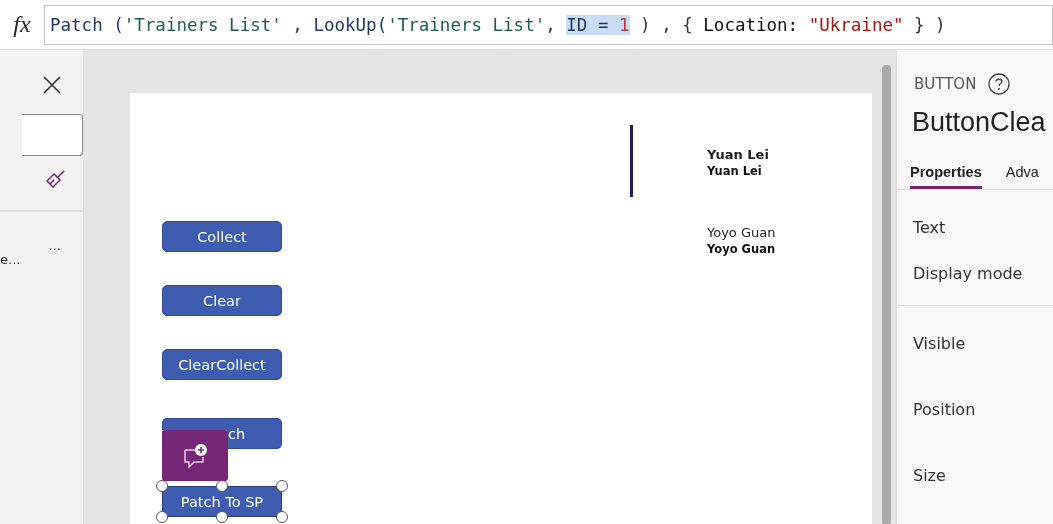 The height and width of the screenshot is (524, 1053). I want to click on gallery-title: Yoyo Guan, so click(741, 233).